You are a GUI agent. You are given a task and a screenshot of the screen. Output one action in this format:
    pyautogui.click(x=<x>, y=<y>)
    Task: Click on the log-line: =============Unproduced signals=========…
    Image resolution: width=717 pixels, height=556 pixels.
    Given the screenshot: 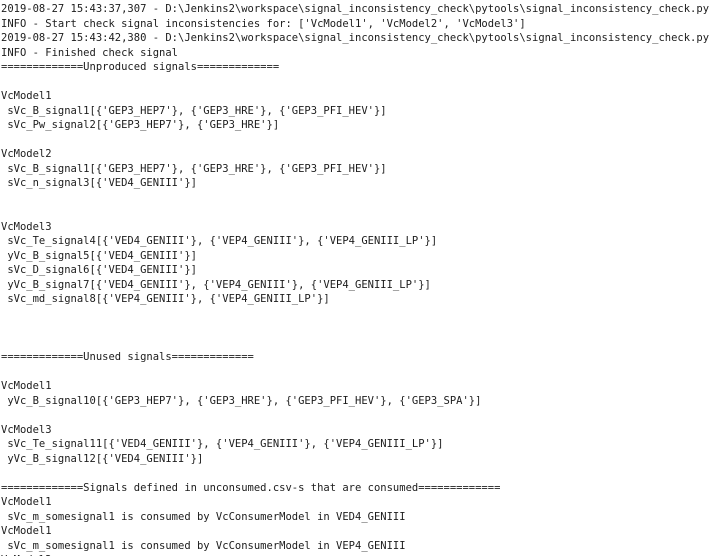 What is the action you would take?
    pyautogui.click(x=140, y=67)
    